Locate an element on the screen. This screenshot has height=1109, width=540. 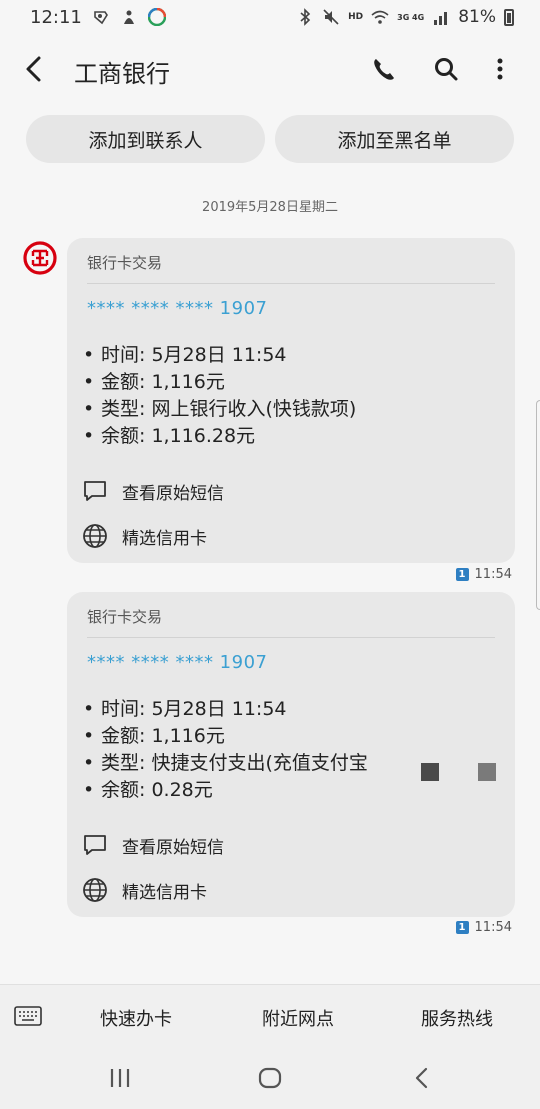
hd-indicator: HD is located at coordinates (356, 17).